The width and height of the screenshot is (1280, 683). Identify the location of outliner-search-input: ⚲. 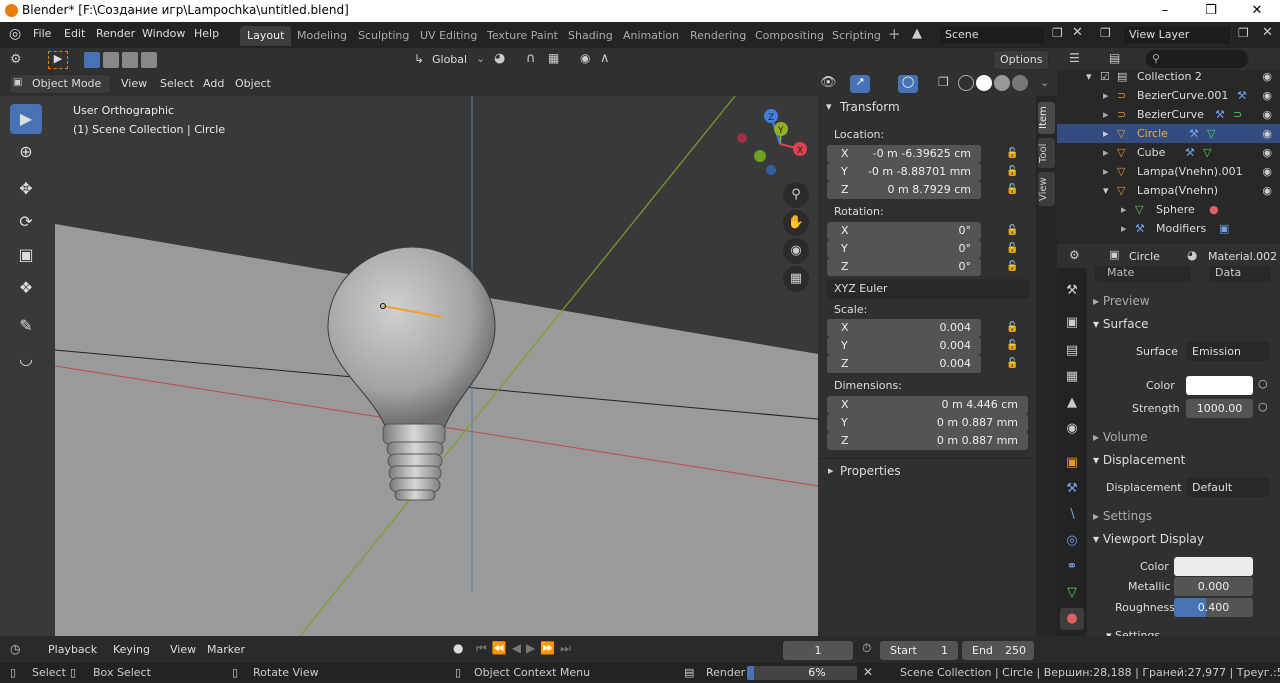
(1197, 59).